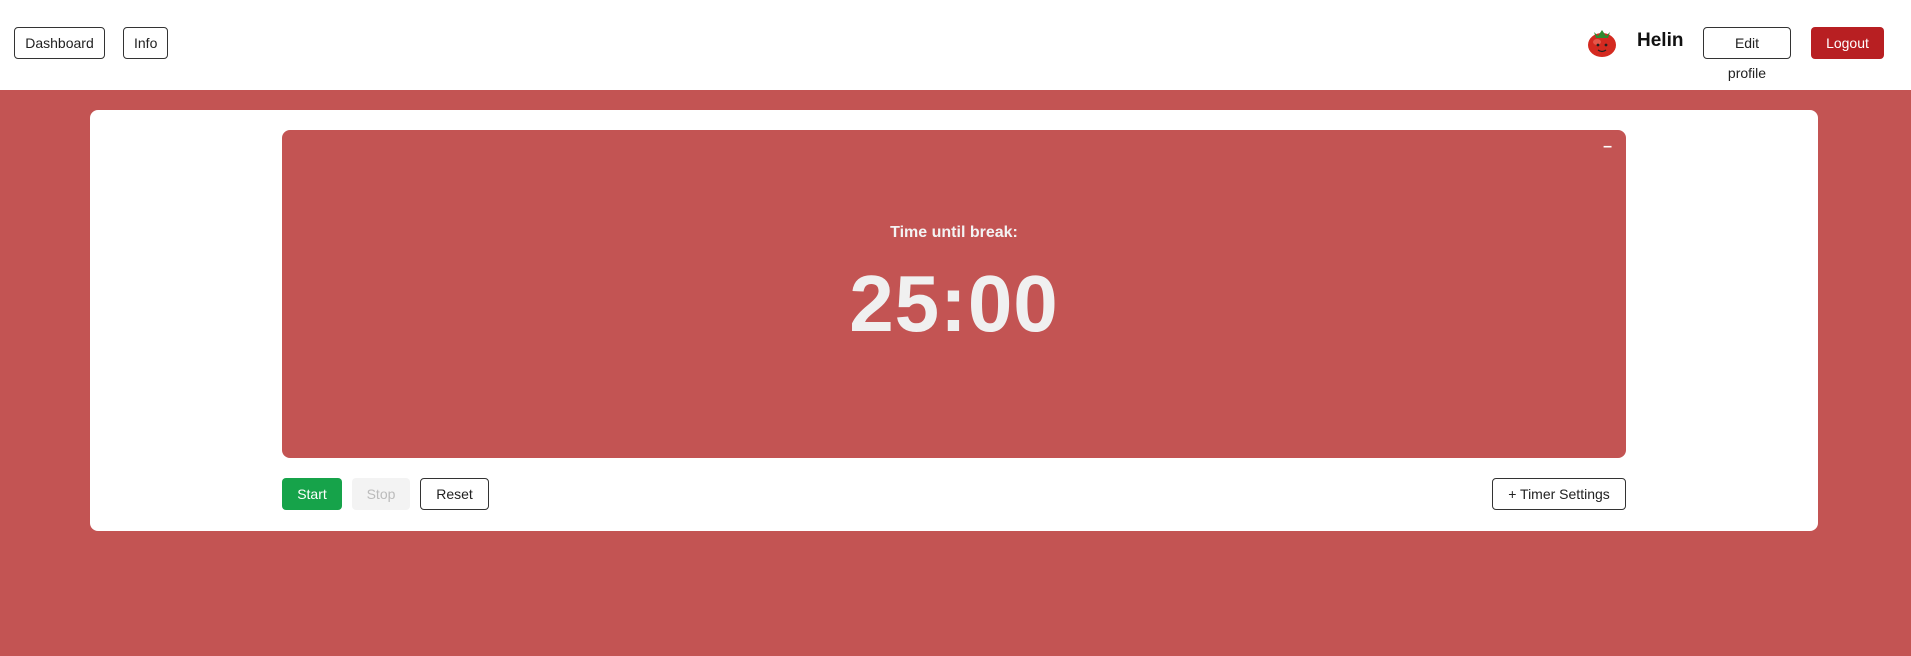  I want to click on start-button: Start, so click(312, 494).